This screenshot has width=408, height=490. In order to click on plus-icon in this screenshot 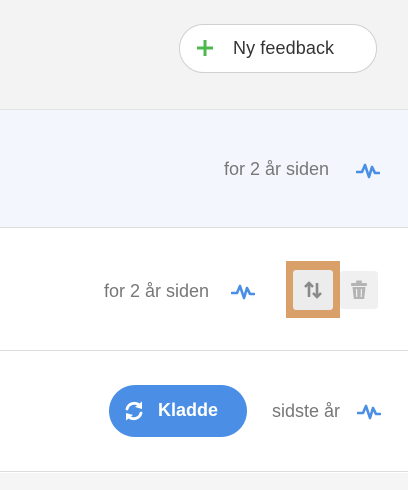, I will do `click(205, 48)`.